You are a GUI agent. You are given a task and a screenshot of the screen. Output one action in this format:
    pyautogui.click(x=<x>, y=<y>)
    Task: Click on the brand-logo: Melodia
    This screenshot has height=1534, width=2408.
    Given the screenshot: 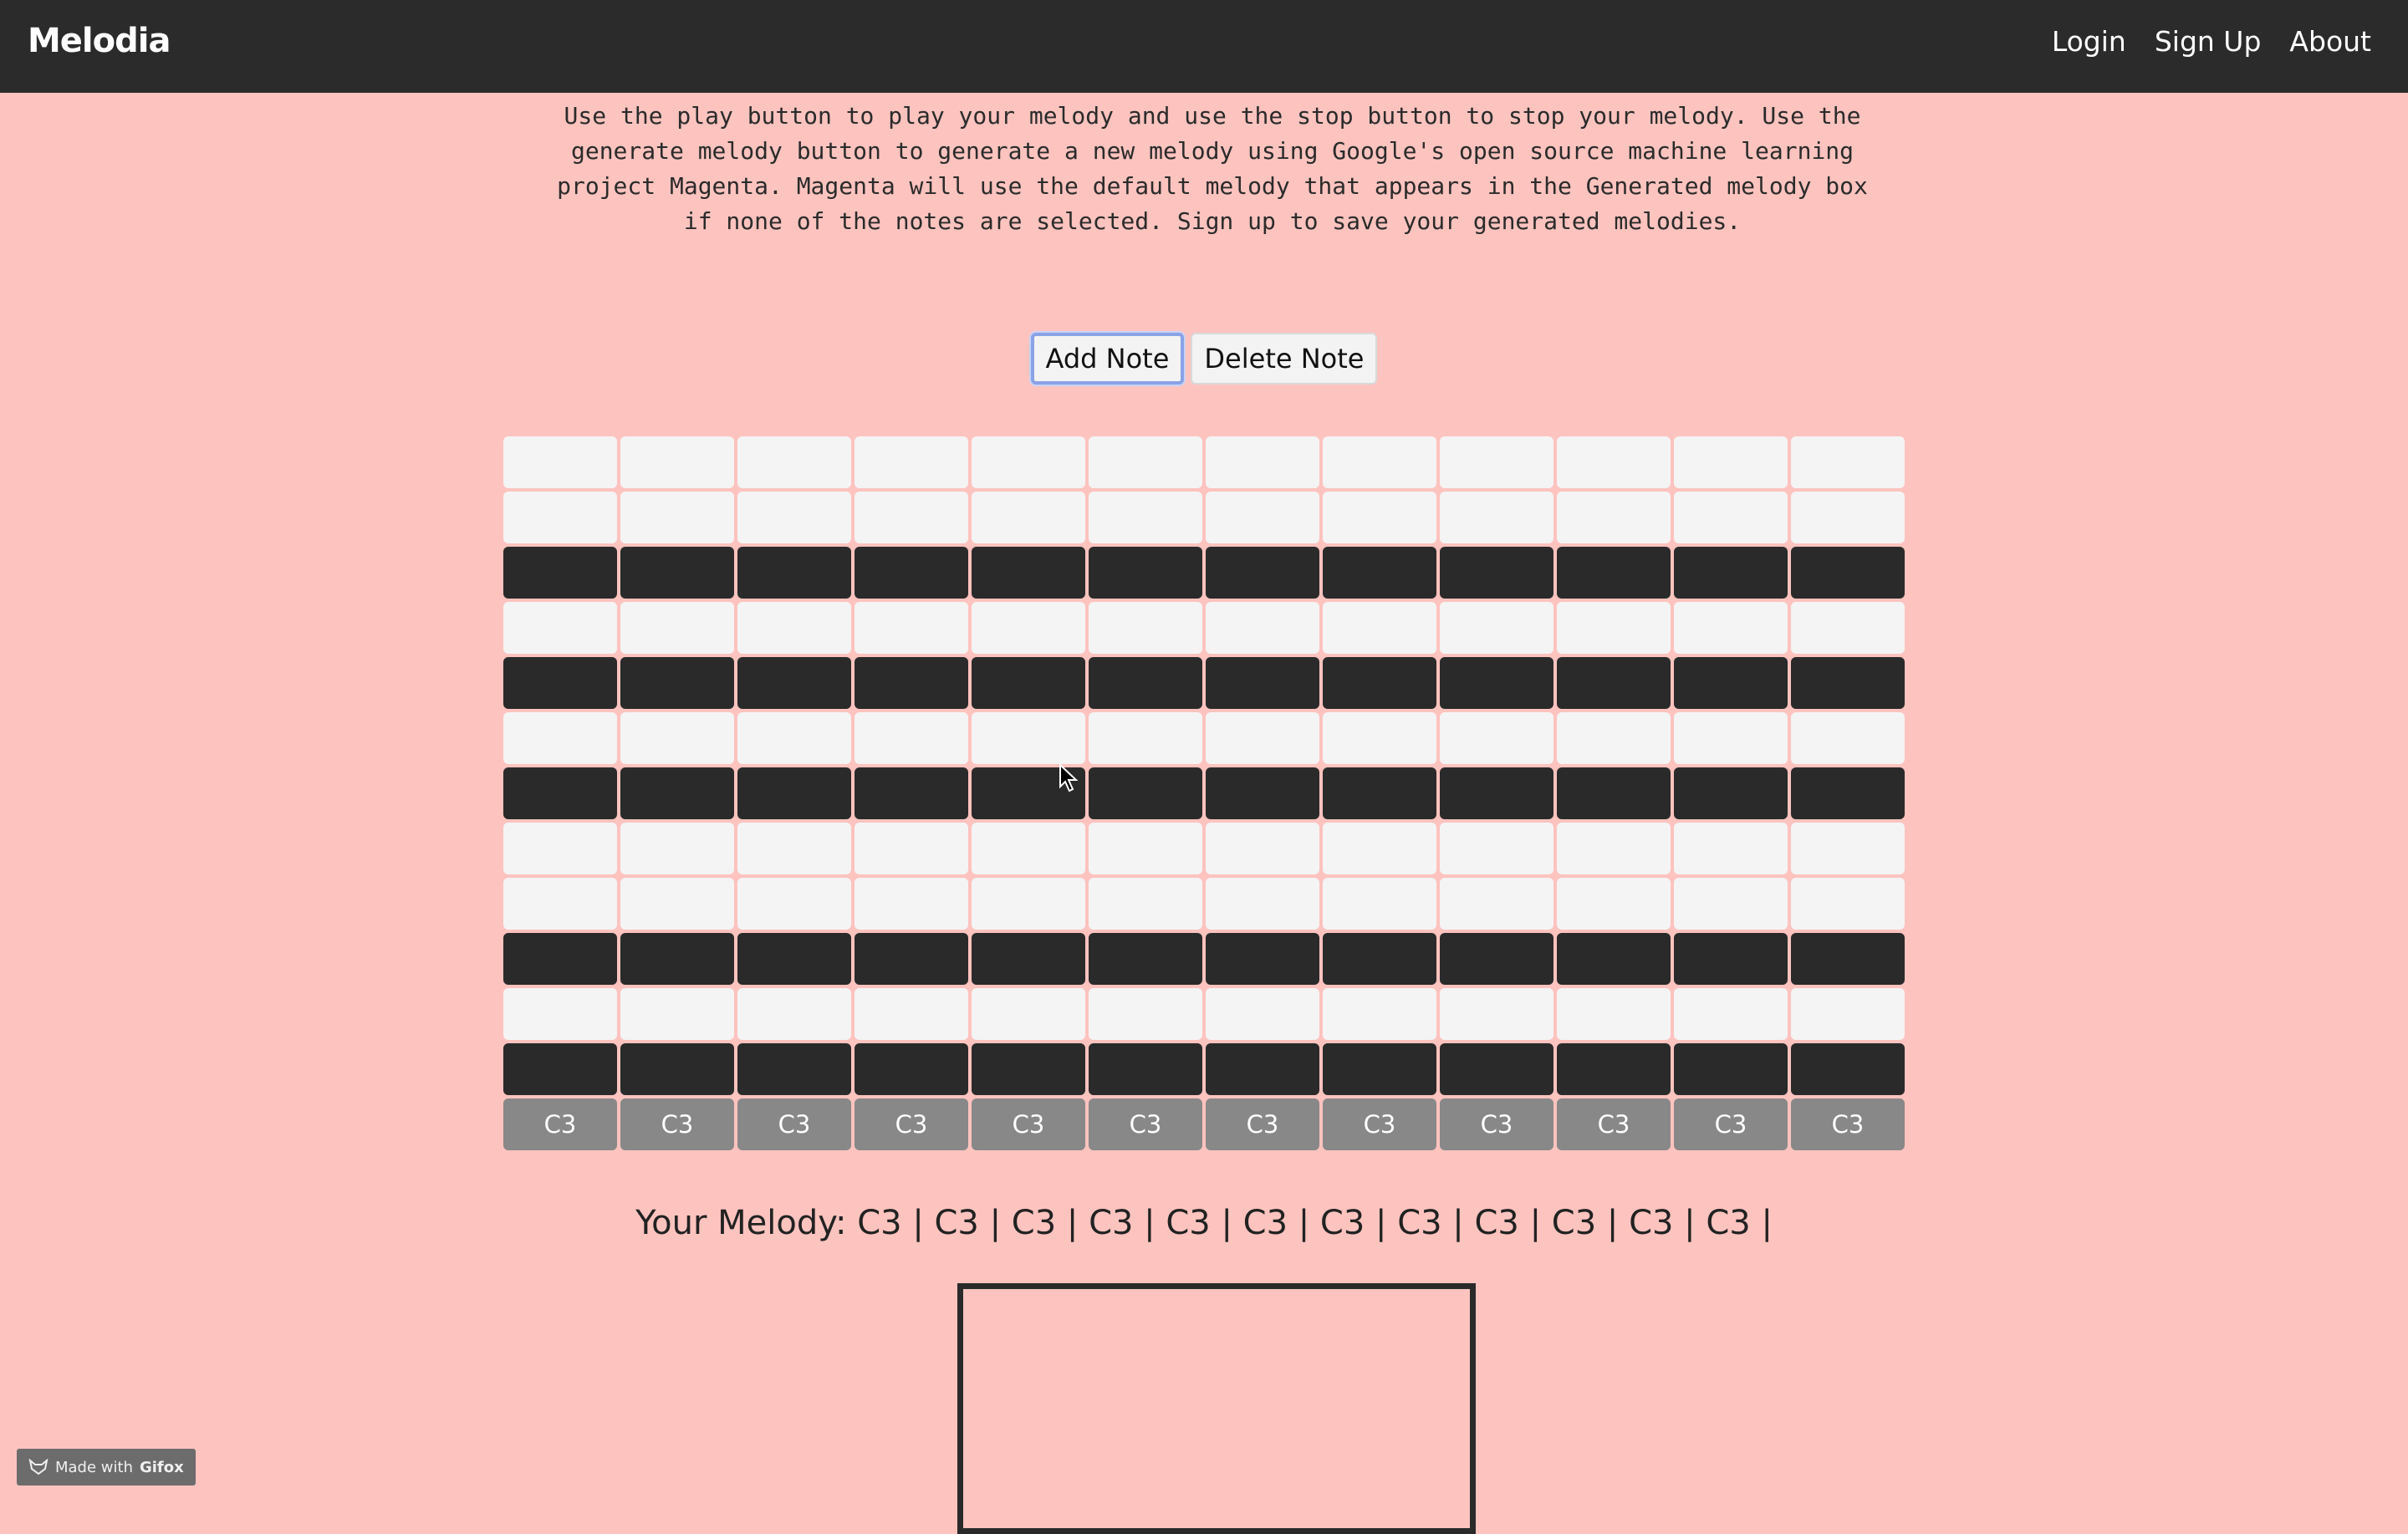 What is the action you would take?
    pyautogui.click(x=99, y=41)
    